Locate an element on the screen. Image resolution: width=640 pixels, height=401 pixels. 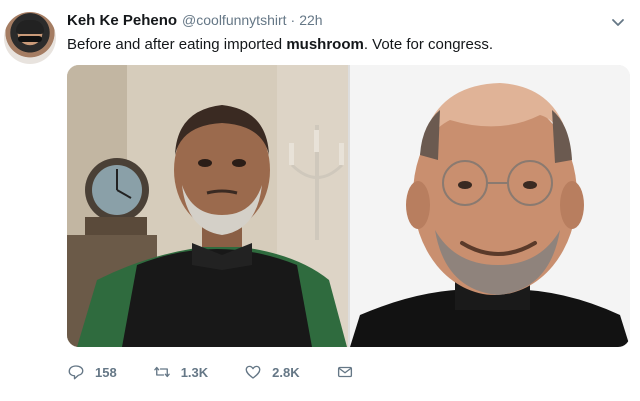
like-button: 2.8K is located at coordinates (272, 372).